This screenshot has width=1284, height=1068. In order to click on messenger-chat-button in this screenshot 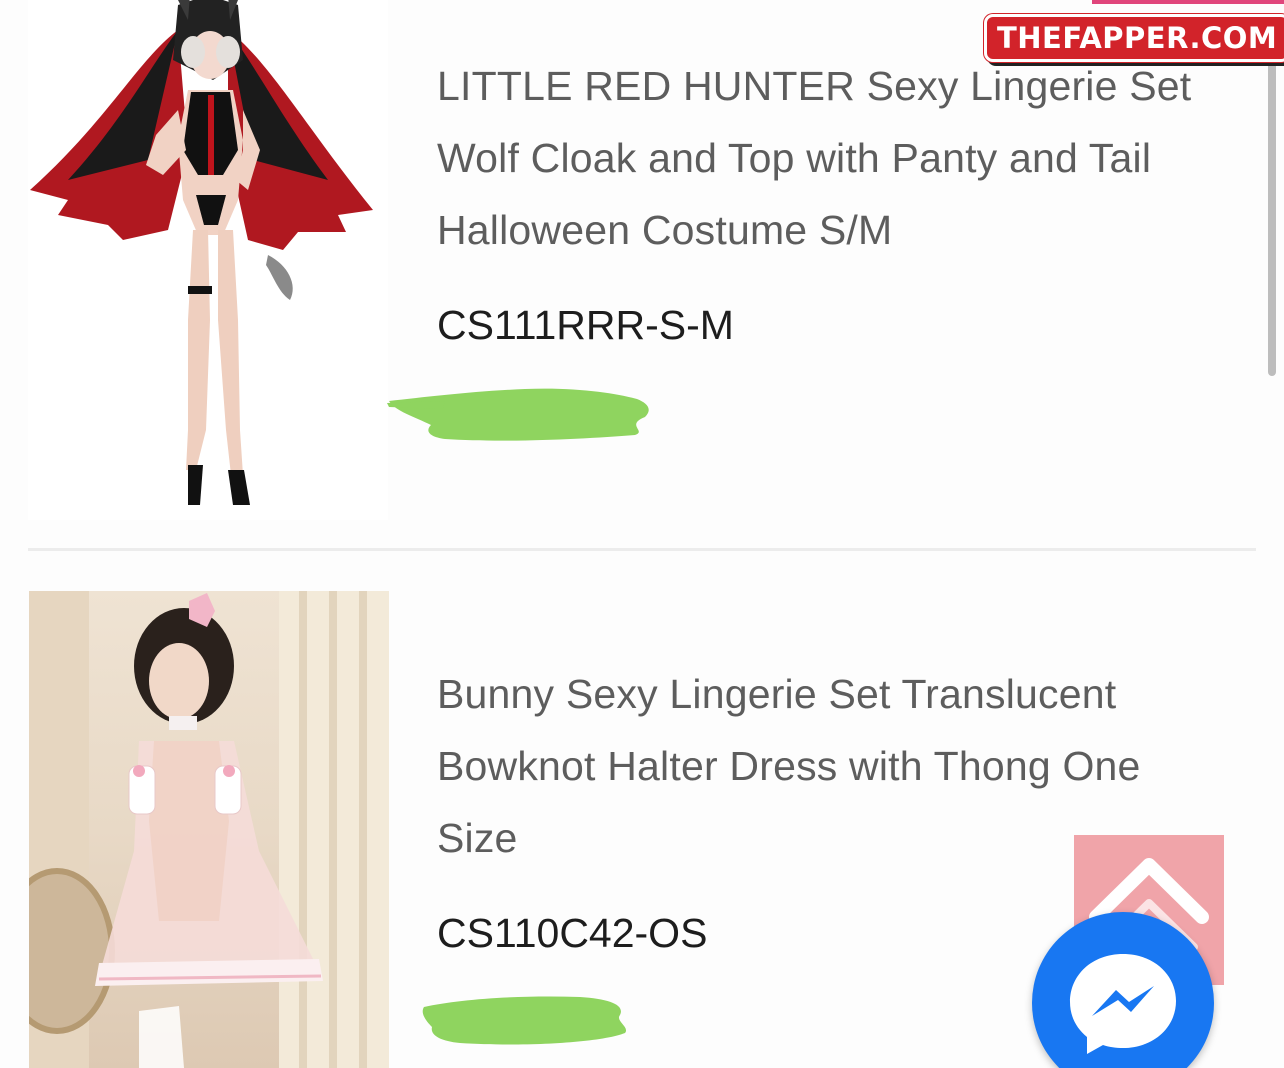, I will do `click(1123, 990)`.